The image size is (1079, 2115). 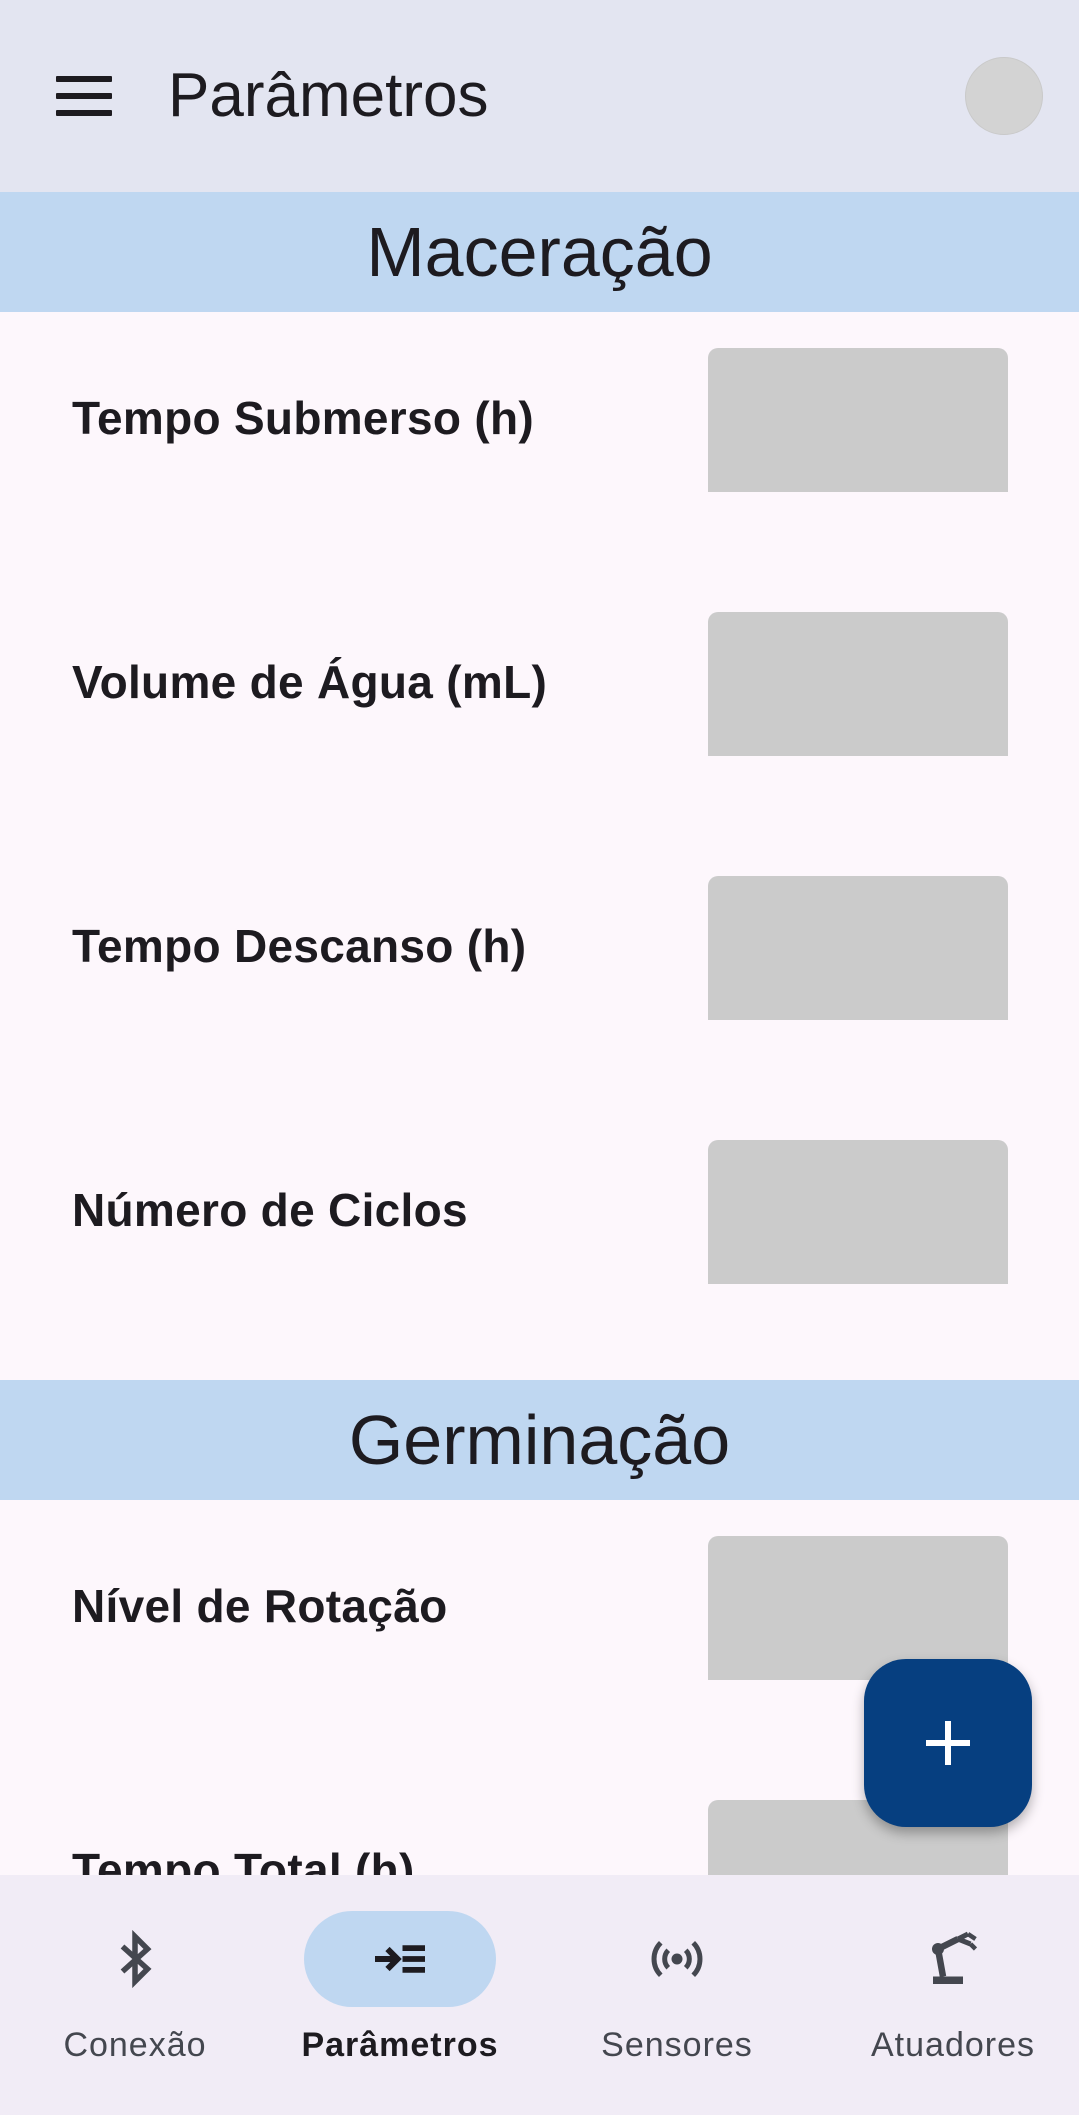 What do you see at coordinates (858, 684) in the screenshot?
I see `volume-agua-input` at bounding box center [858, 684].